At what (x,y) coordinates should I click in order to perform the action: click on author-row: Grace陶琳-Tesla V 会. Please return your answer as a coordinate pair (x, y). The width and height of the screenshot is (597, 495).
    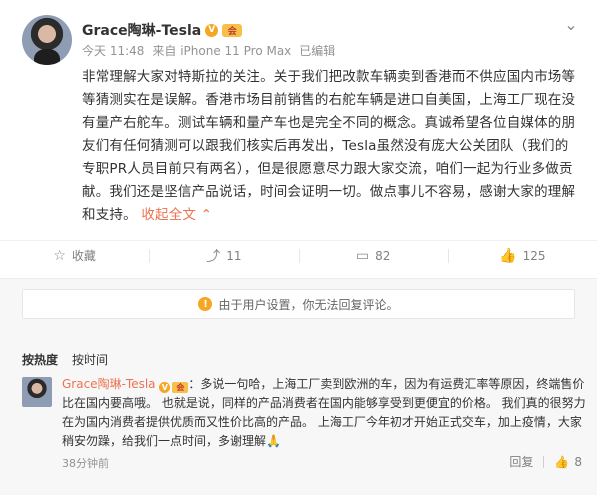
    Looking at the image, I should click on (162, 30).